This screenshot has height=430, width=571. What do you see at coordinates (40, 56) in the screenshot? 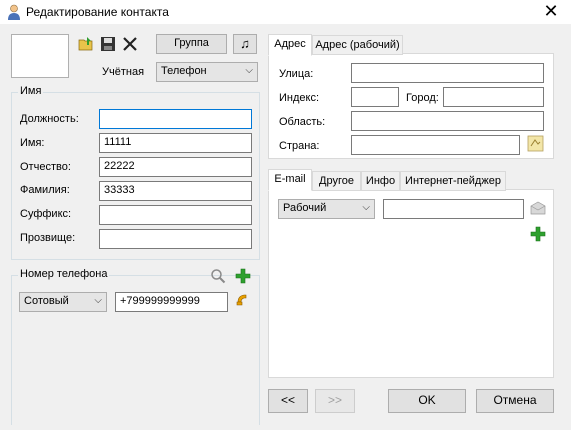
I see `contact-photo` at bounding box center [40, 56].